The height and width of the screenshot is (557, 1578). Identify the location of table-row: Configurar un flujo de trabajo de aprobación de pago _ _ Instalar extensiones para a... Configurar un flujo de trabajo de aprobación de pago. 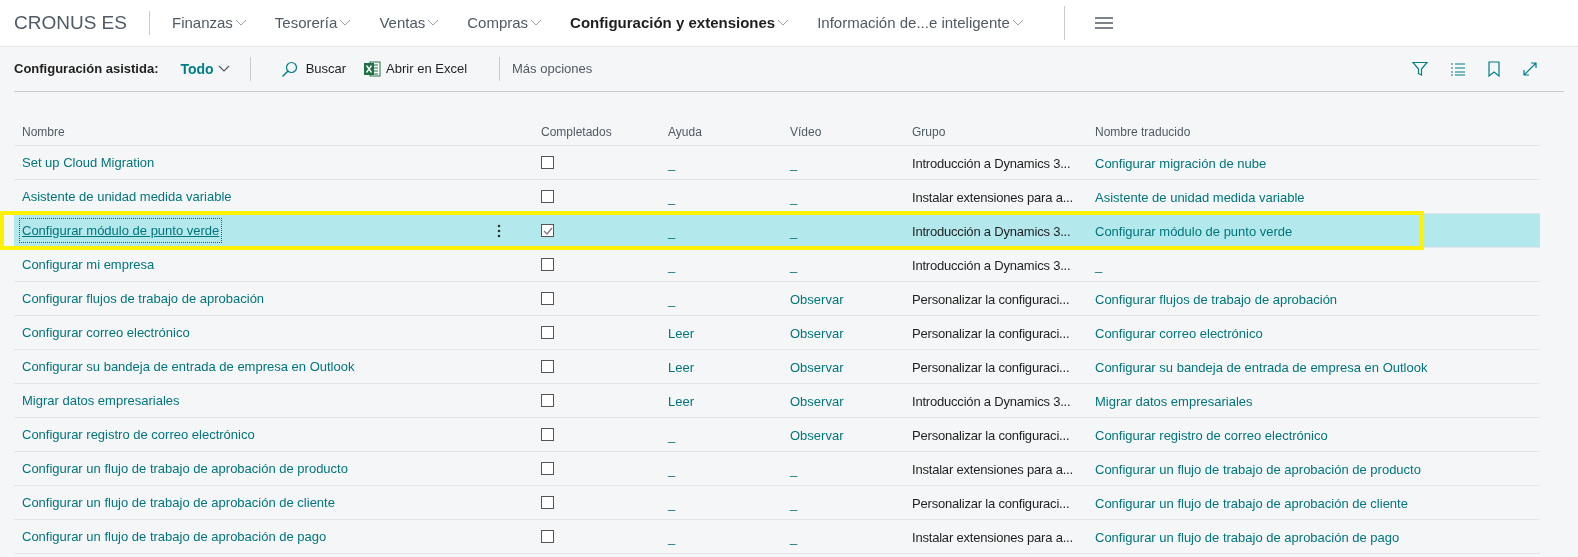
(777, 537).